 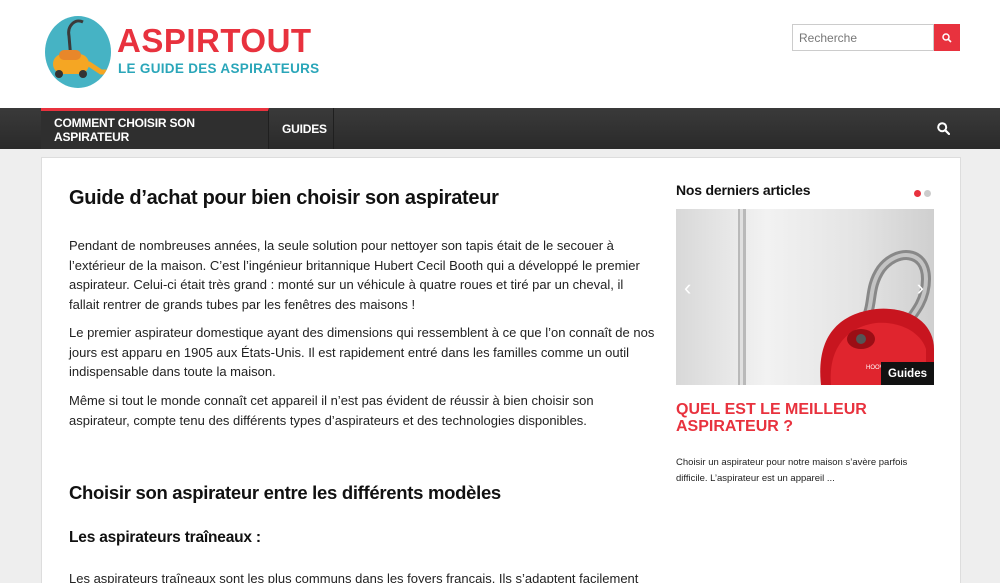 I want to click on slider-next-arrow-icon: ›, so click(x=920, y=288).